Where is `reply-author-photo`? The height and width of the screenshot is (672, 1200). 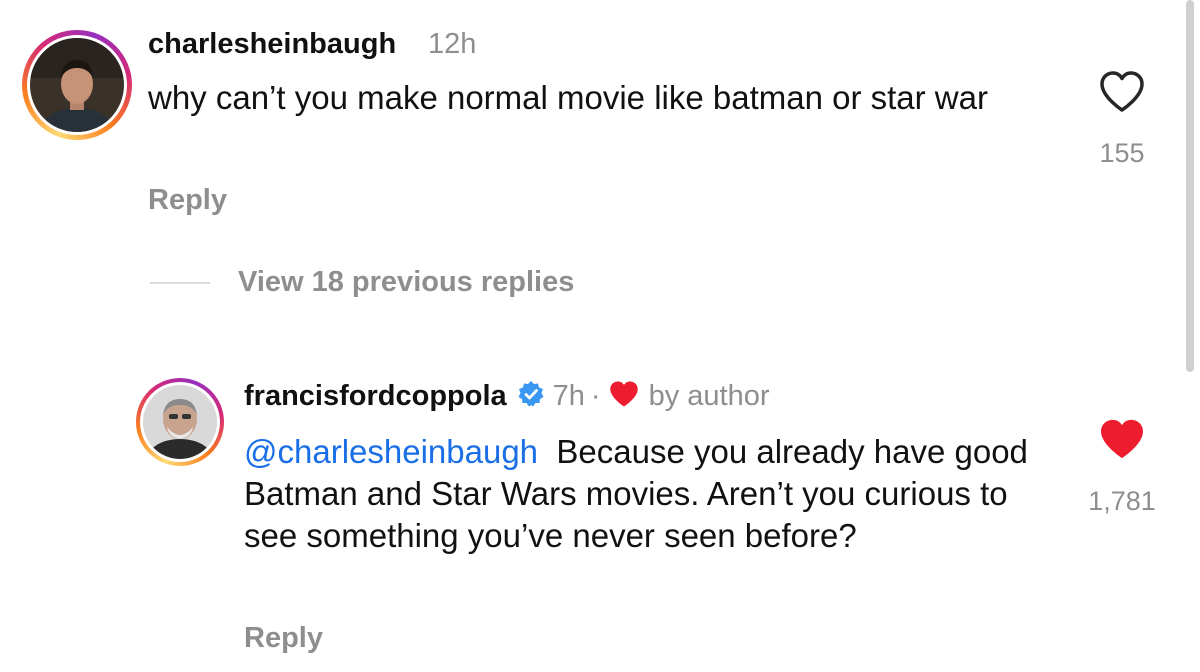
reply-author-photo is located at coordinates (180, 422).